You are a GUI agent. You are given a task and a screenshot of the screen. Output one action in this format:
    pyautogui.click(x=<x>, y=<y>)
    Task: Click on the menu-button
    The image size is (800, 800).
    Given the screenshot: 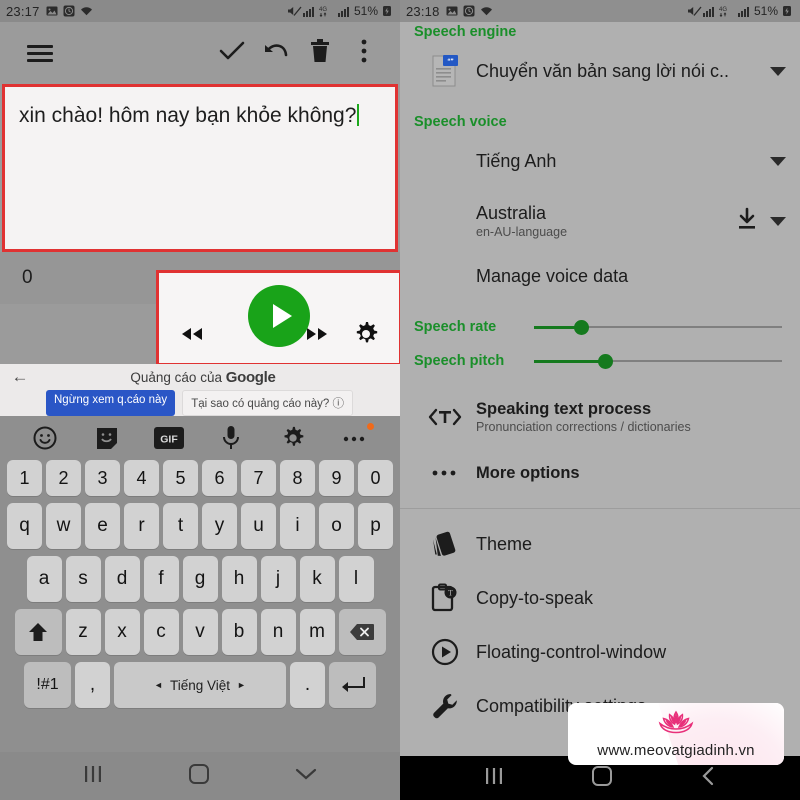 What is the action you would take?
    pyautogui.click(x=40, y=53)
    